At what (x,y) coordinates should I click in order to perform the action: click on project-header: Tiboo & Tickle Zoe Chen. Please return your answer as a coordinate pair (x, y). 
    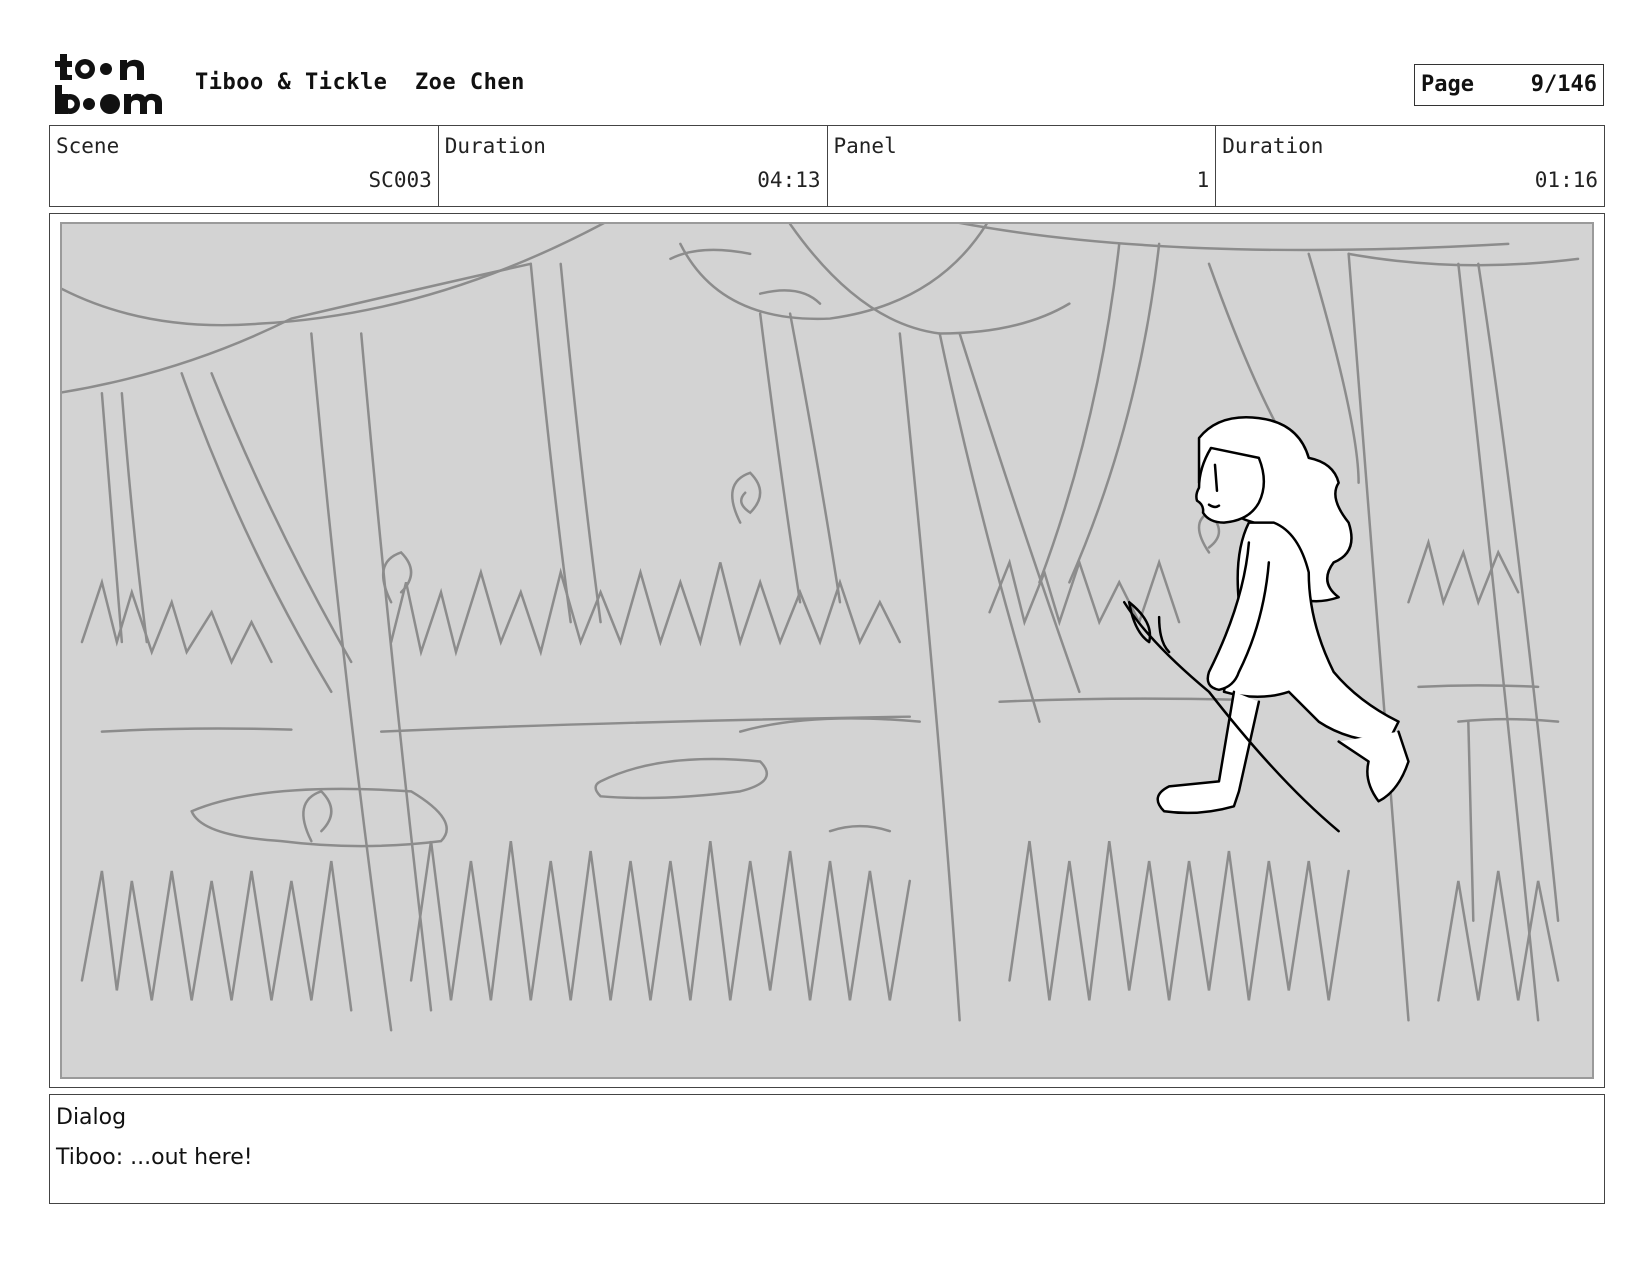
    Looking at the image, I should click on (360, 82).